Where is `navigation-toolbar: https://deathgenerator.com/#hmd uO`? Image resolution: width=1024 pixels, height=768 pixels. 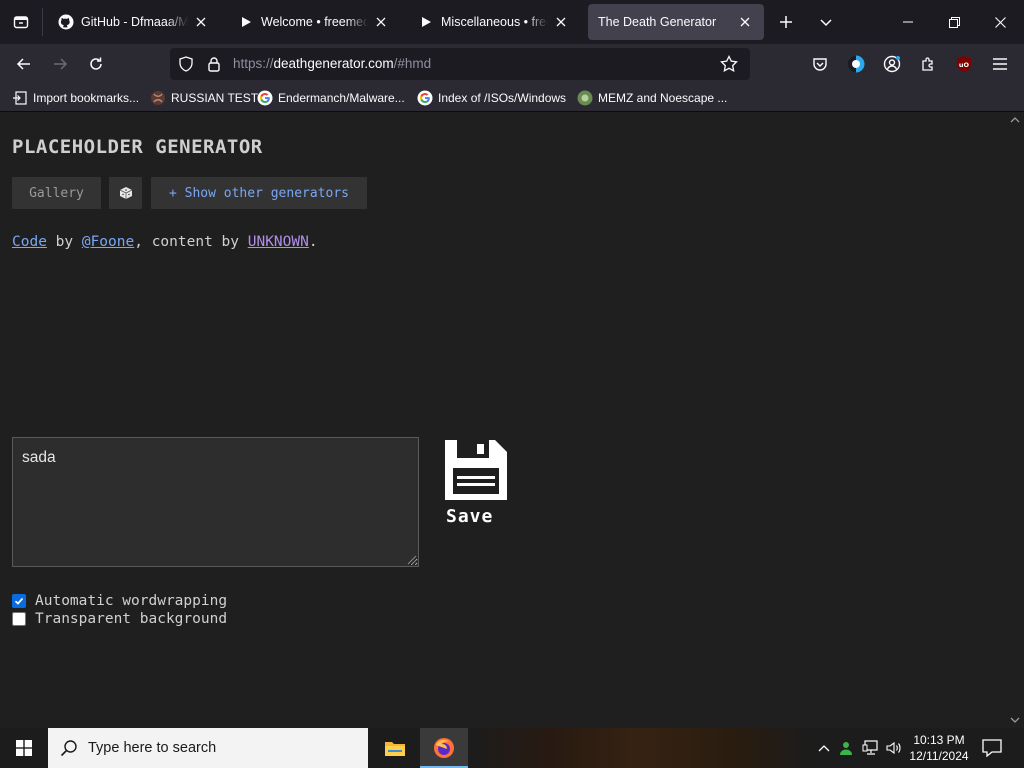
navigation-toolbar: https://deathgenerator.com/#hmd uO is located at coordinates (512, 64).